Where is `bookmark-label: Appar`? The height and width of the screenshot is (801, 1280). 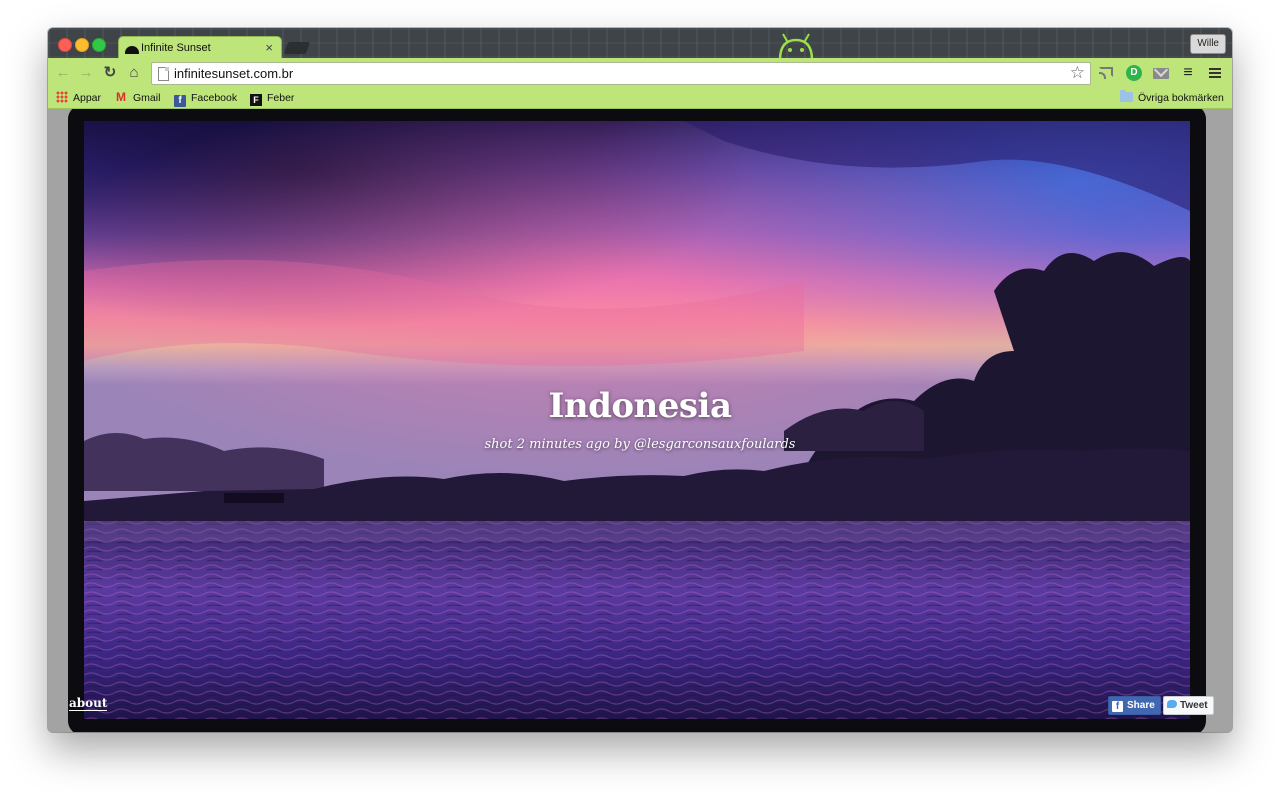 bookmark-label: Appar is located at coordinates (87, 98).